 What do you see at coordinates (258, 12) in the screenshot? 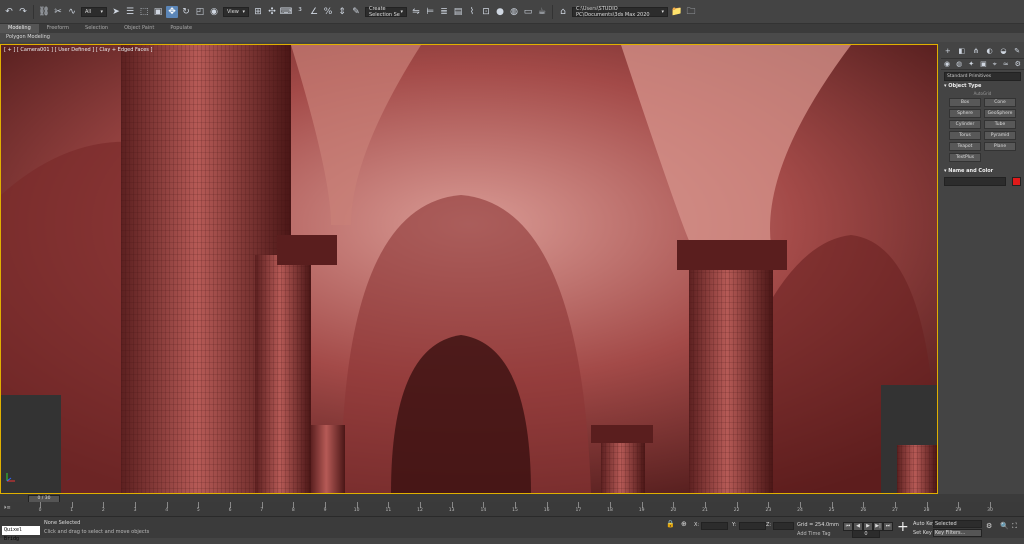
I see `pivot-center-icon: ⊞` at bounding box center [258, 12].